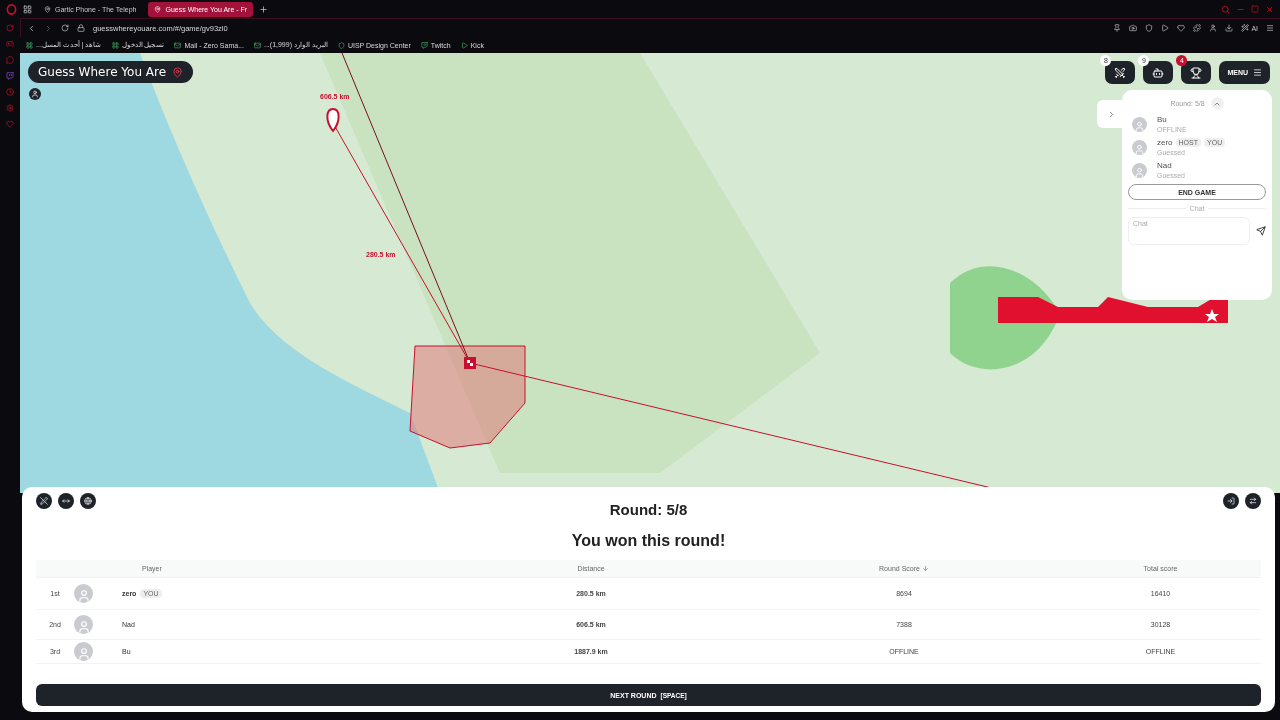 Image resolution: width=1280 pixels, height=720 pixels. What do you see at coordinates (648, 541) in the screenshot?
I see `result-message: You won this round!` at bounding box center [648, 541].